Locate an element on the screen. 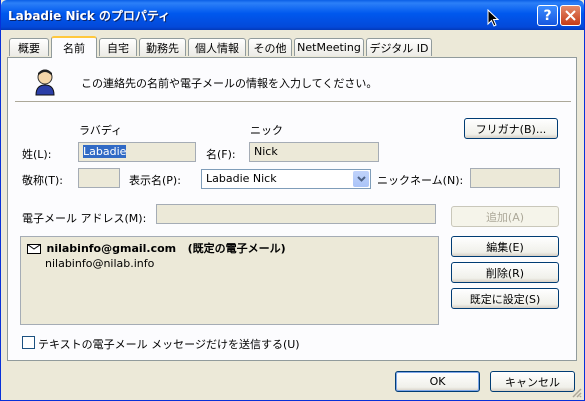 This screenshot has height=401, width=585. email-input is located at coordinates (296, 214).